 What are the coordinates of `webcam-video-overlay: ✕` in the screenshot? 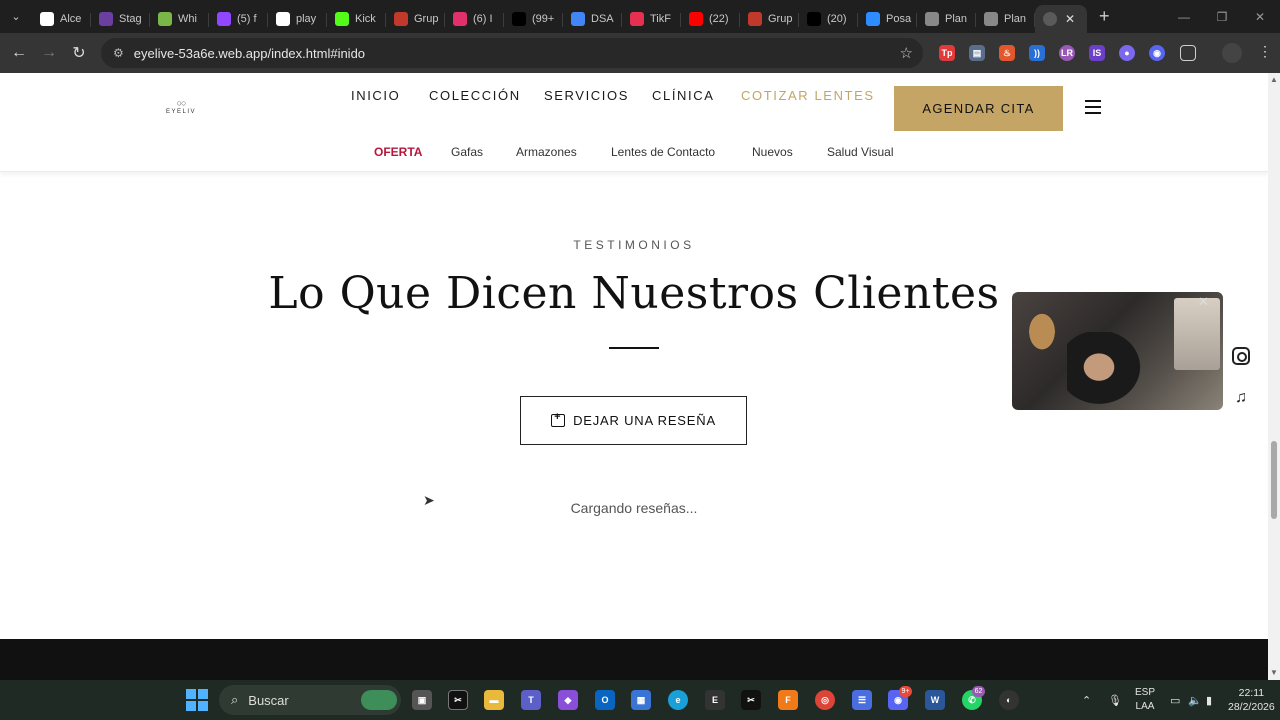 It's located at (1117, 351).